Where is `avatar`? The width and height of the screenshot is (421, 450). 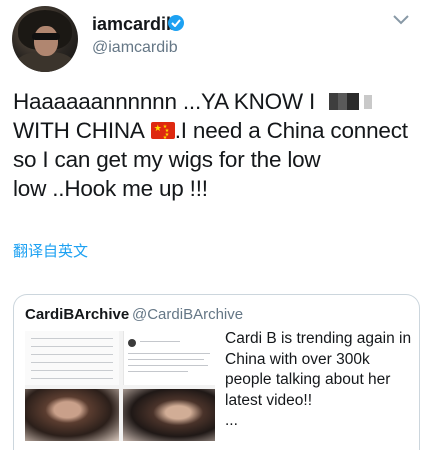 avatar is located at coordinates (45, 39).